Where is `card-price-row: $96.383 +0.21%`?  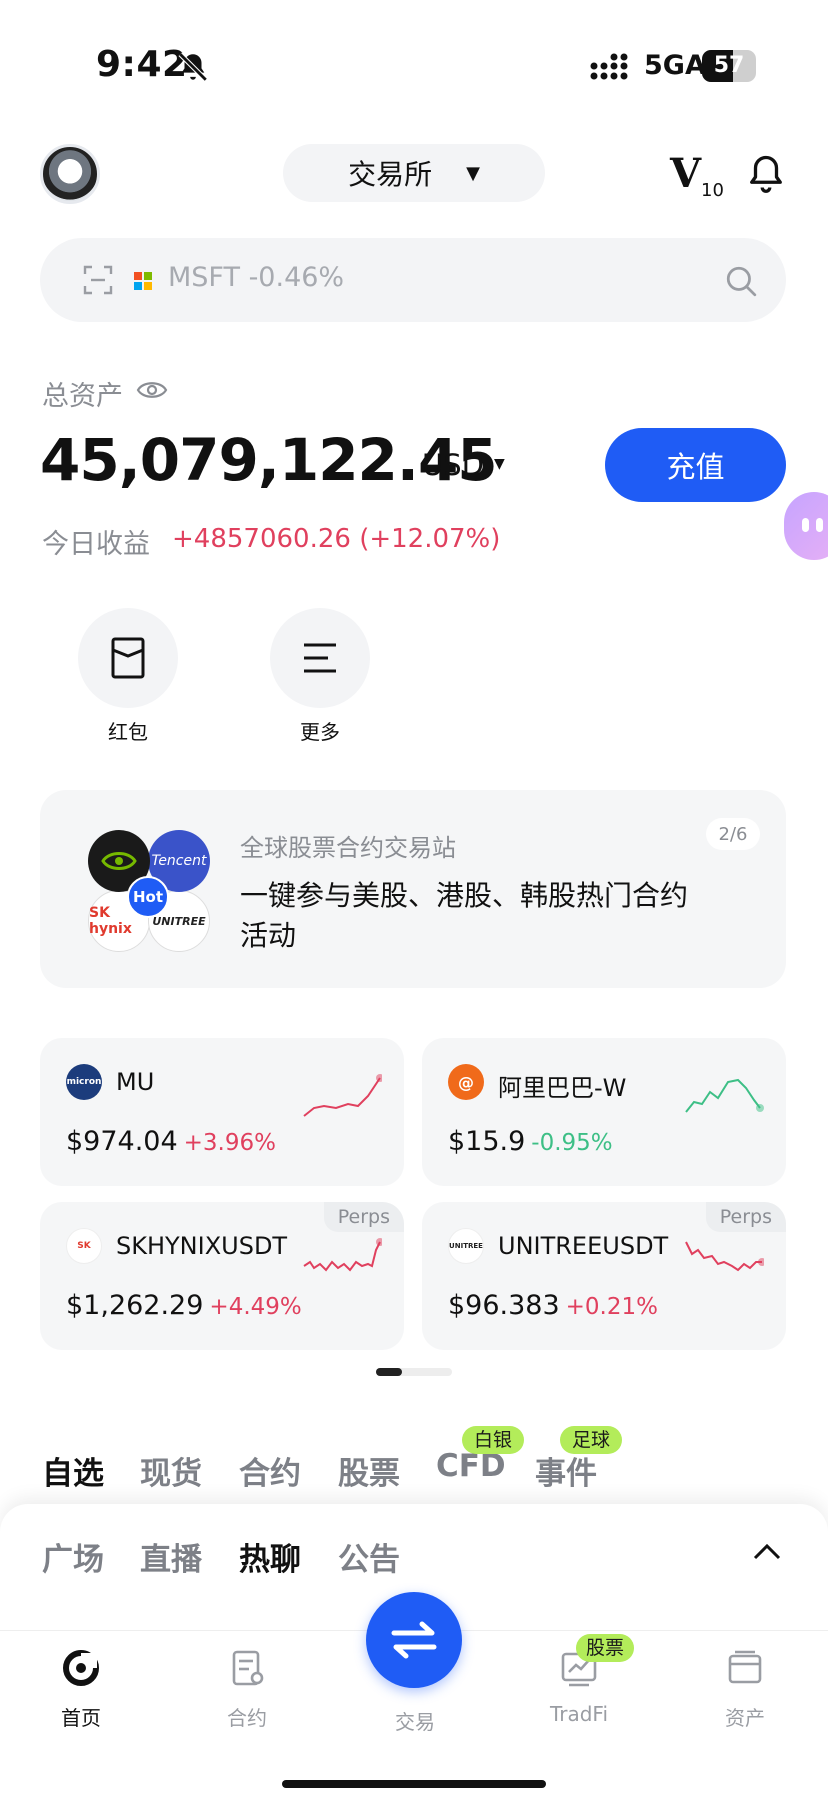
card-price-row: $96.383 +0.21% is located at coordinates (553, 1305).